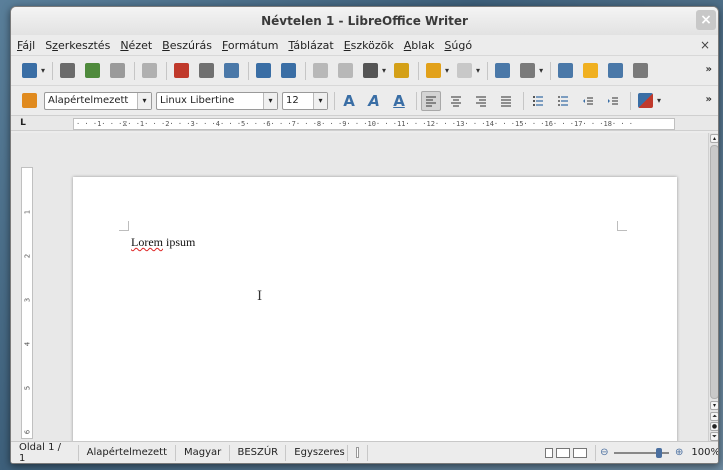 This screenshot has width=723, height=470. I want to click on clone-formatting-button, so click(401, 71).